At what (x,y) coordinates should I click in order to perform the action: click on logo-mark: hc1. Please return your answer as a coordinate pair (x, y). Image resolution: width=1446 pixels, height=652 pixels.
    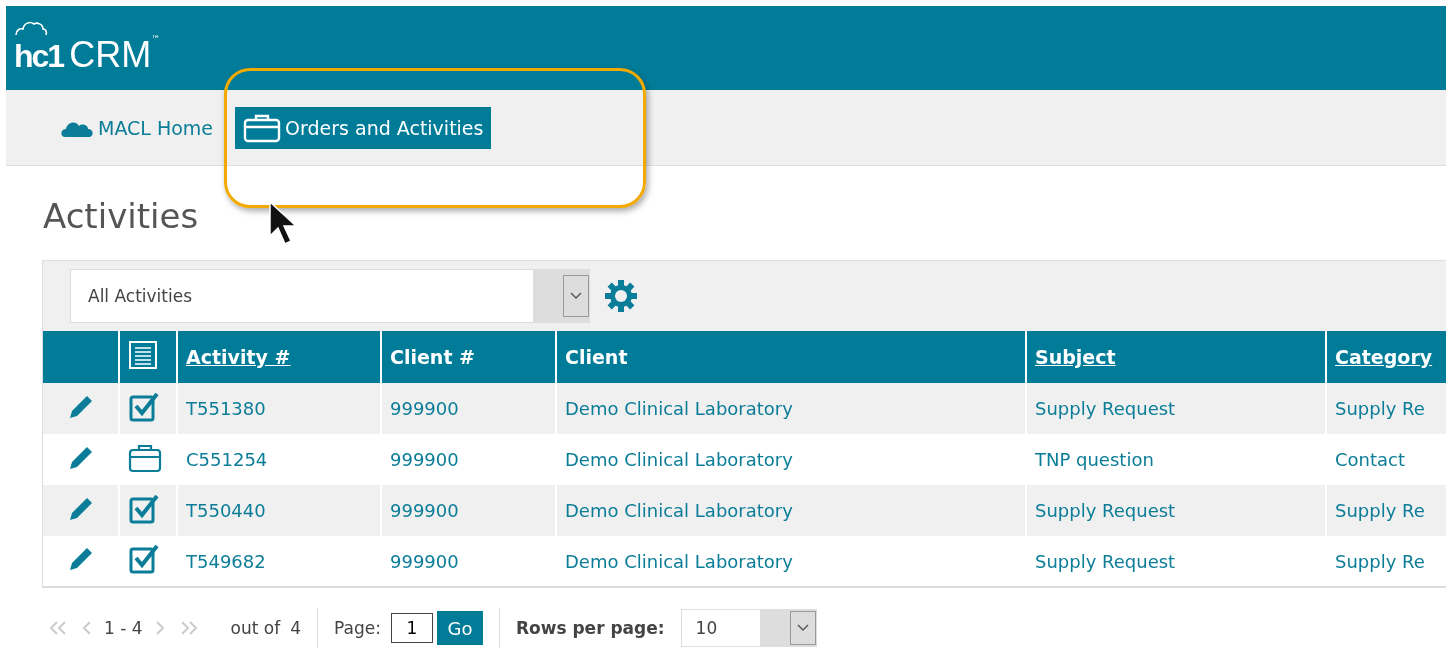
    Looking at the image, I should click on (39, 56).